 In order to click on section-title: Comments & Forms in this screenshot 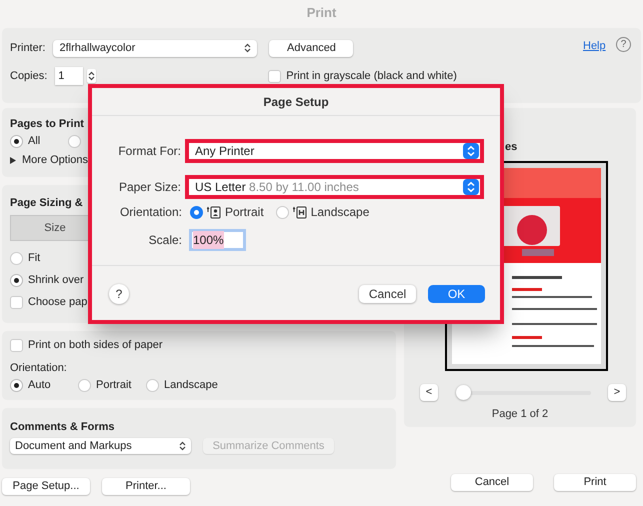, I will do `click(63, 426)`.